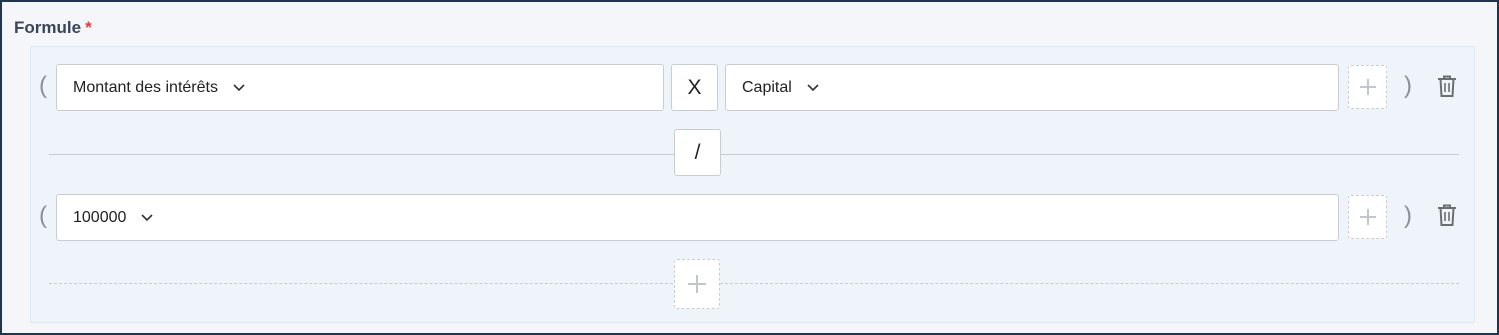  I want to click on operand-select-label: Montant des intérêts, so click(145, 87).